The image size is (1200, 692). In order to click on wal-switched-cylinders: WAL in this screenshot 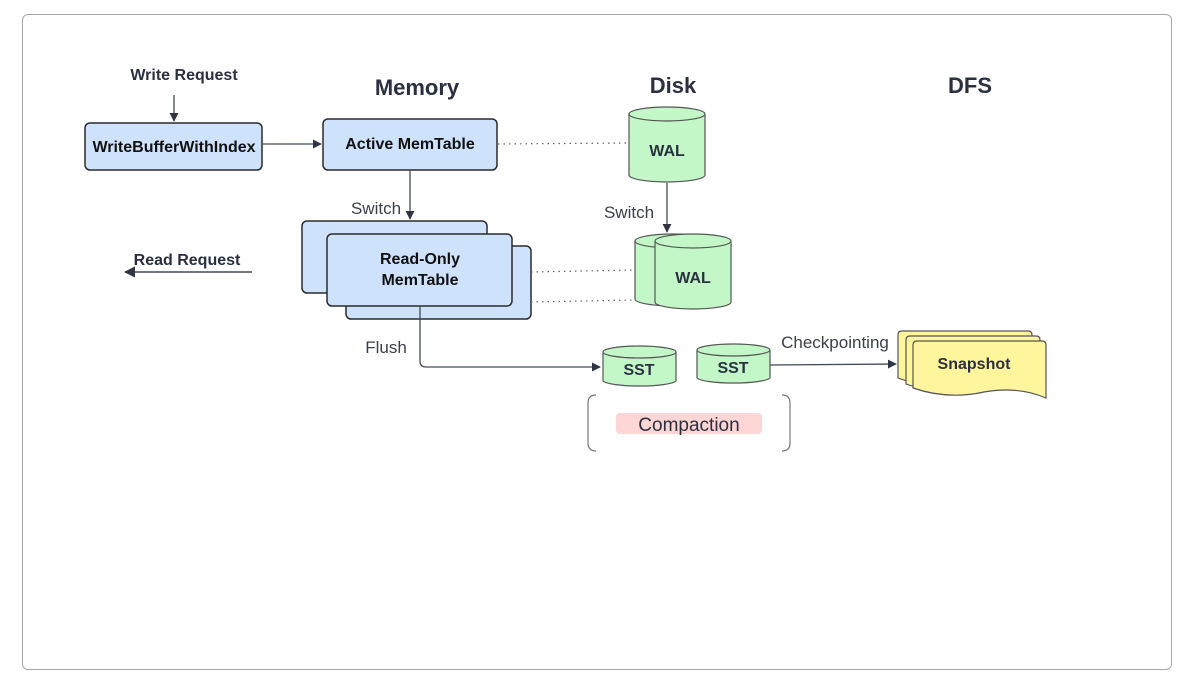, I will do `click(683, 271)`.